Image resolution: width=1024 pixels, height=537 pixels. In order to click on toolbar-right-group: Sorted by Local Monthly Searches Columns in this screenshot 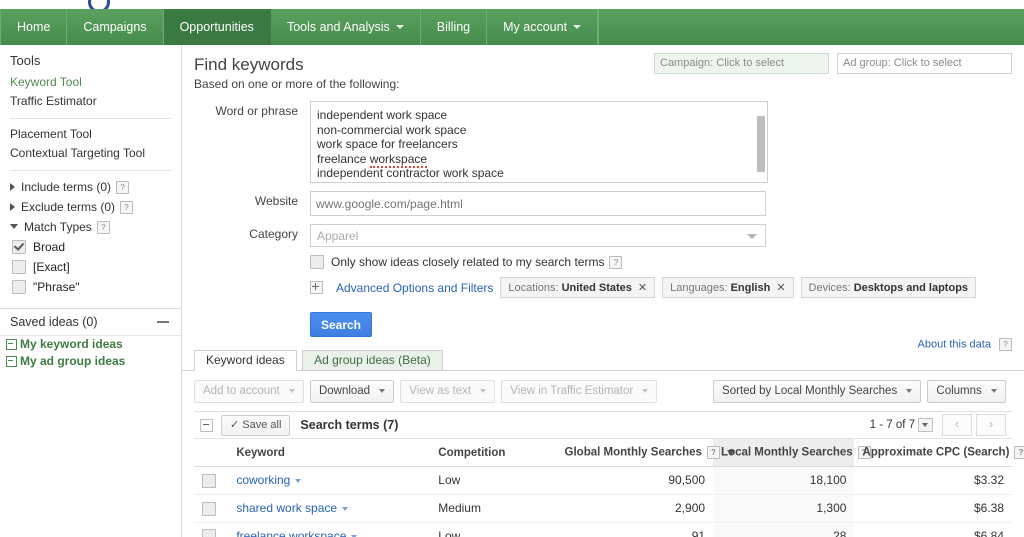, I will do `click(862, 391)`.